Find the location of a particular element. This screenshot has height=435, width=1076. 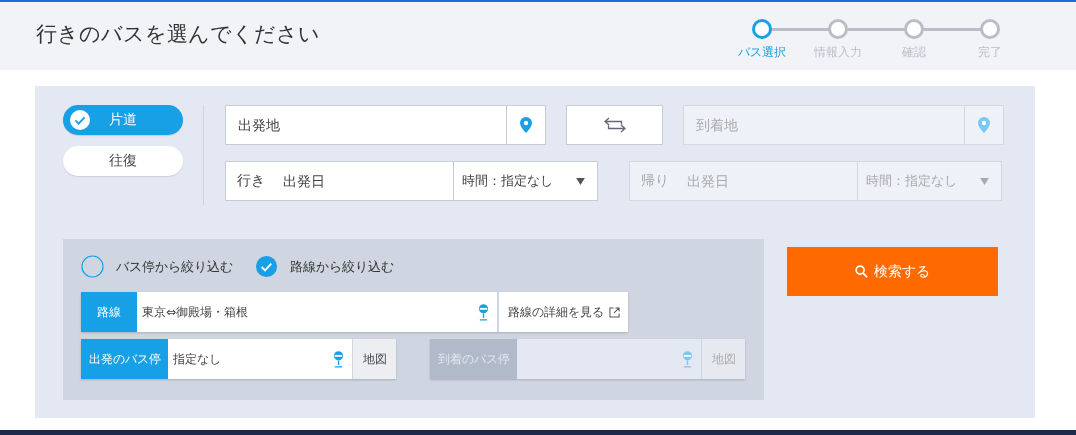

bus-stop-label: 出発のバス停 is located at coordinates (124, 359).